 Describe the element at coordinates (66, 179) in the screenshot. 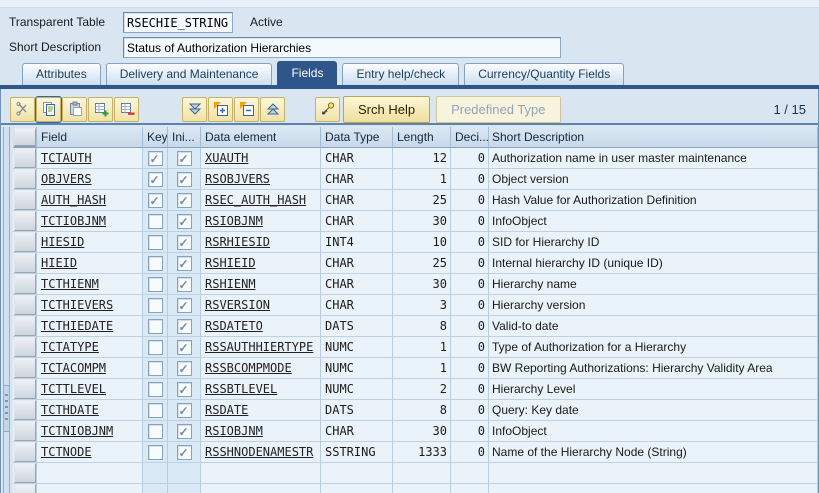

I see `field-link: OBJVERS` at that location.